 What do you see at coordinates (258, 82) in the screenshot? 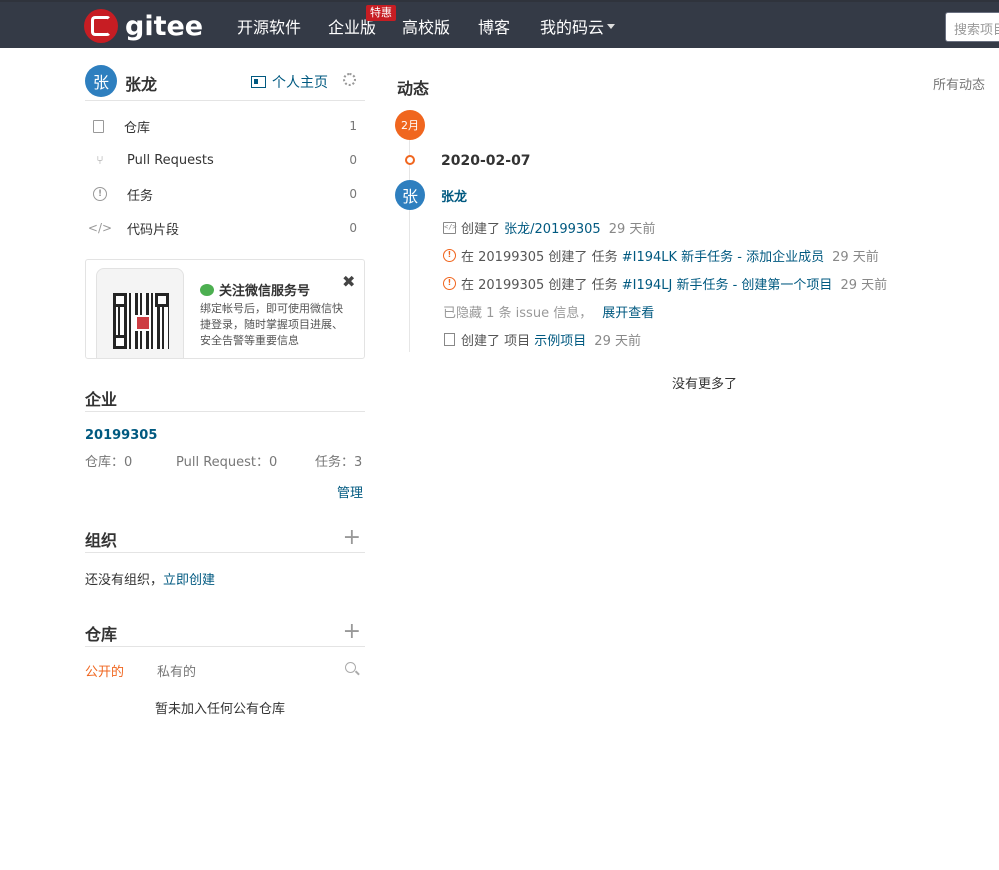
I see `id-card-icon` at bounding box center [258, 82].